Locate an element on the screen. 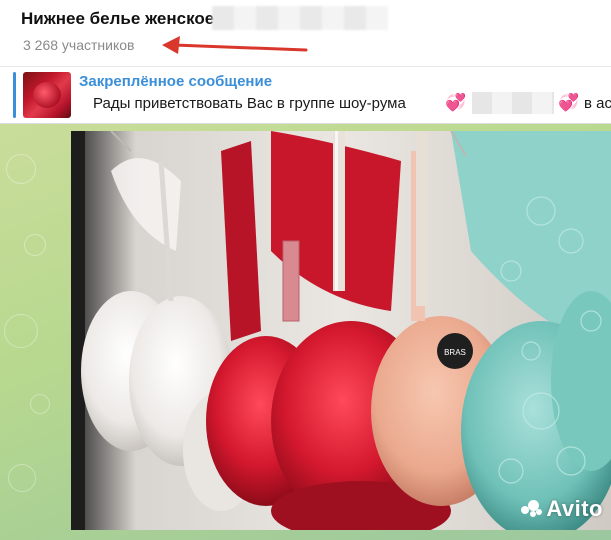 This screenshot has width=611, height=540. pinned-accent-line is located at coordinates (14, 95).